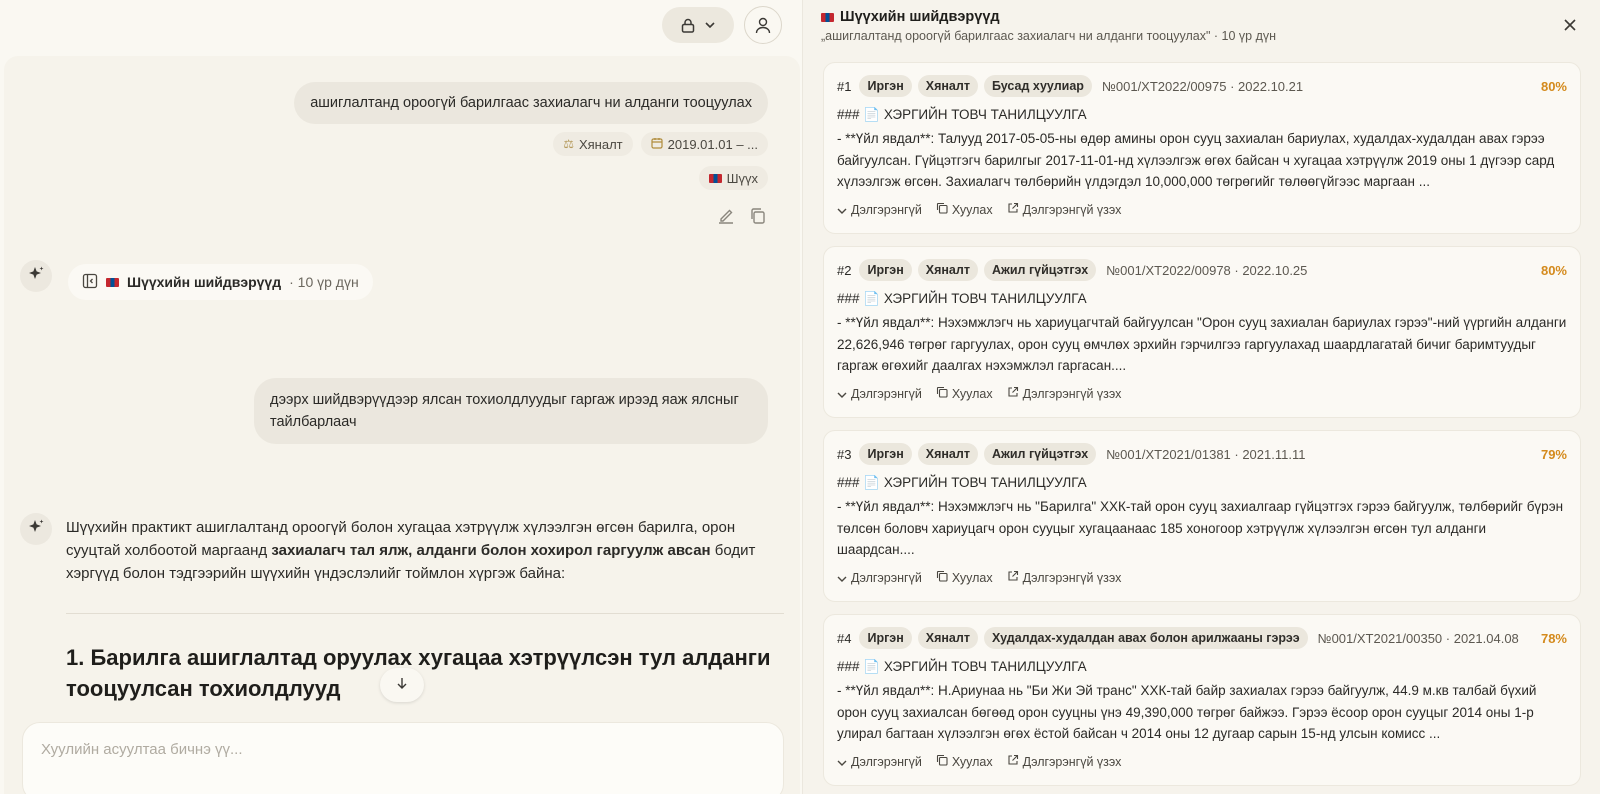 This screenshot has height=794, width=1600. I want to click on panel-toggle-icon, so click(90, 282).